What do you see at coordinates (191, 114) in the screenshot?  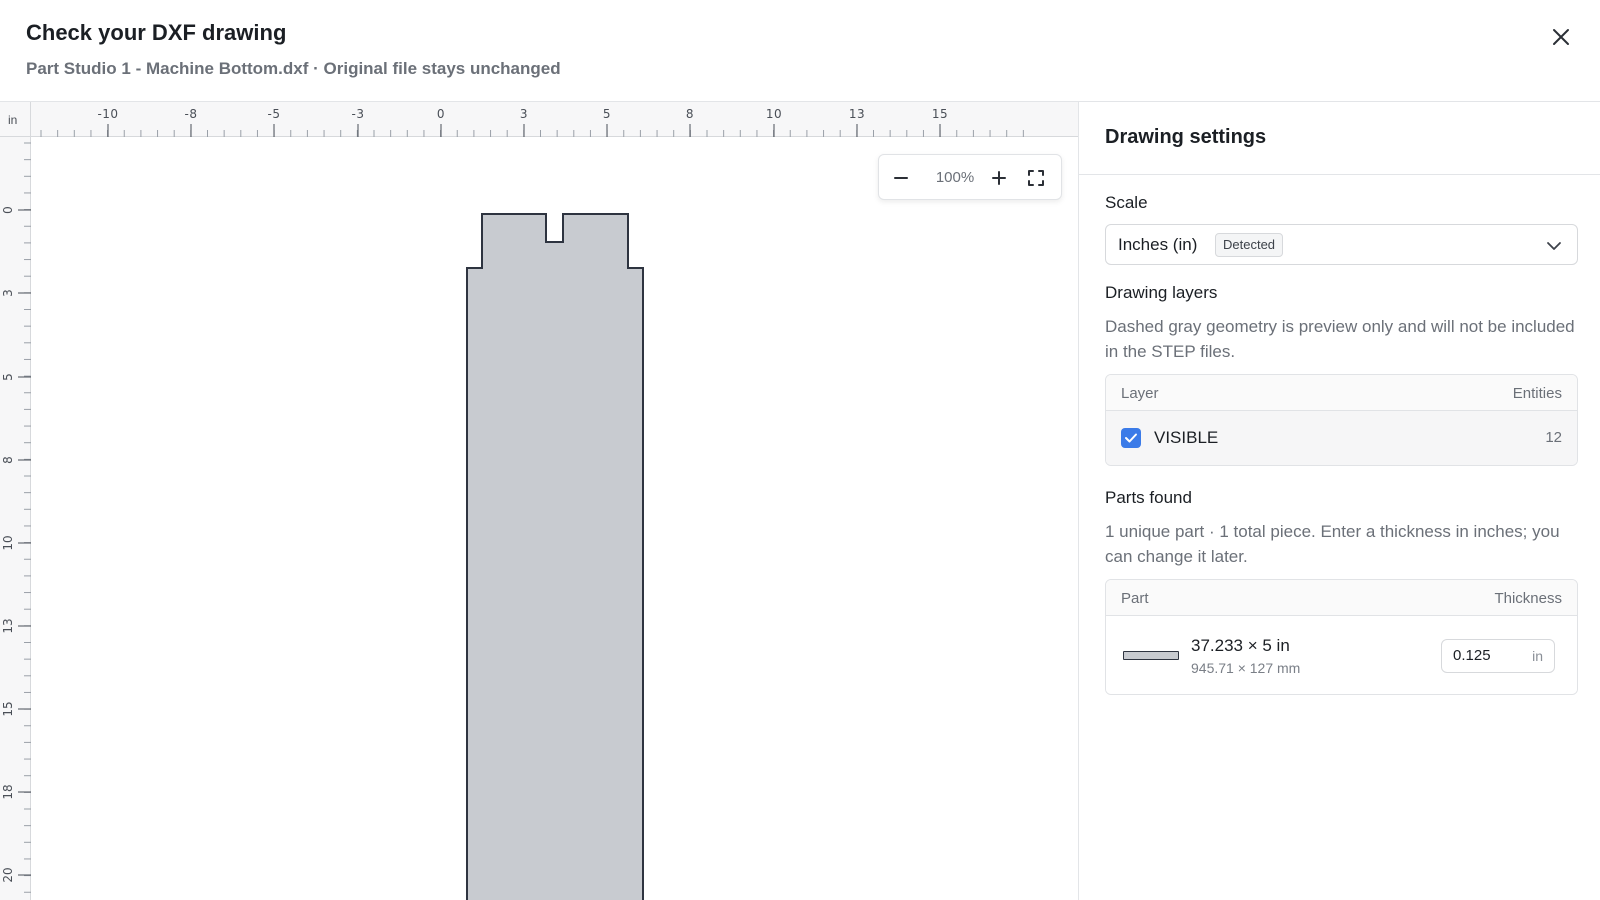 I see `ruler-tick-label: -8` at bounding box center [191, 114].